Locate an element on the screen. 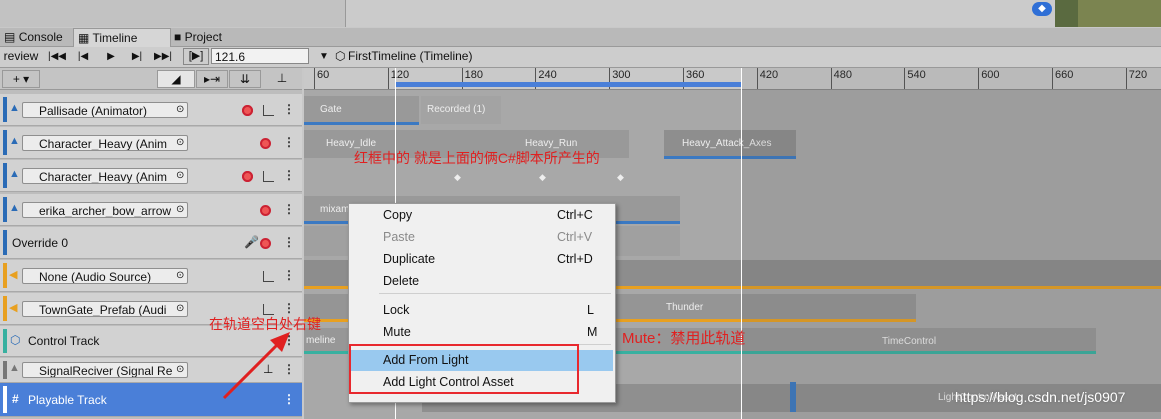  track-header: ▲ erika_archer_bow_arrow ⊙ ⋮ is located at coordinates (151, 210).